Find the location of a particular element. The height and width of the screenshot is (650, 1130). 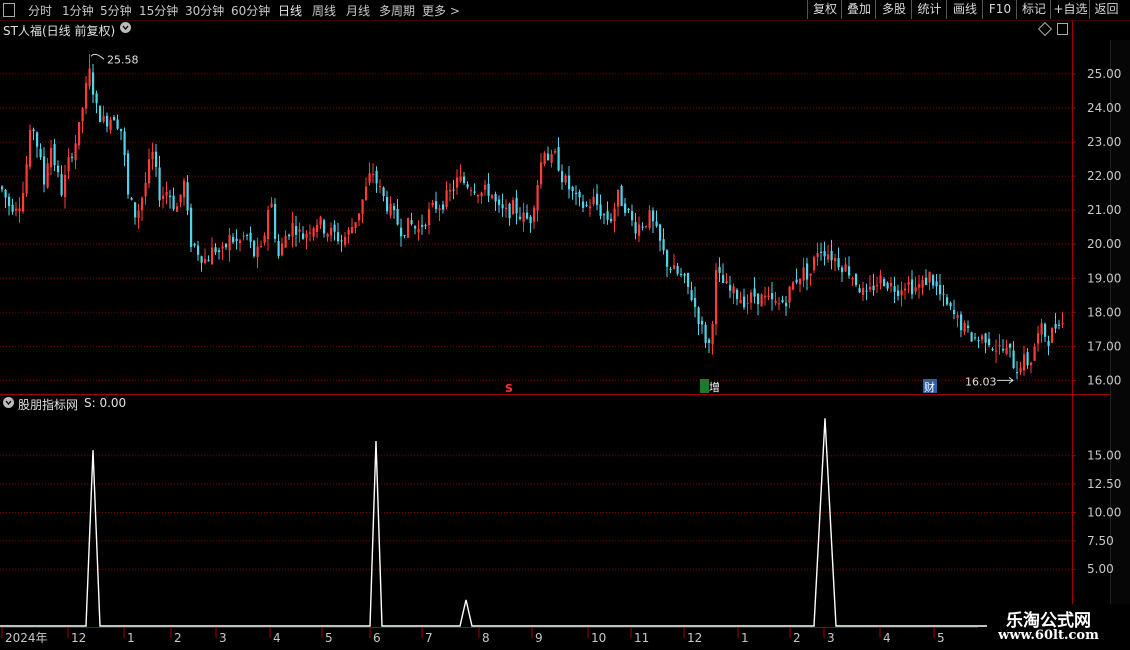

period-tab-2: 5分钟 is located at coordinates (116, 10).